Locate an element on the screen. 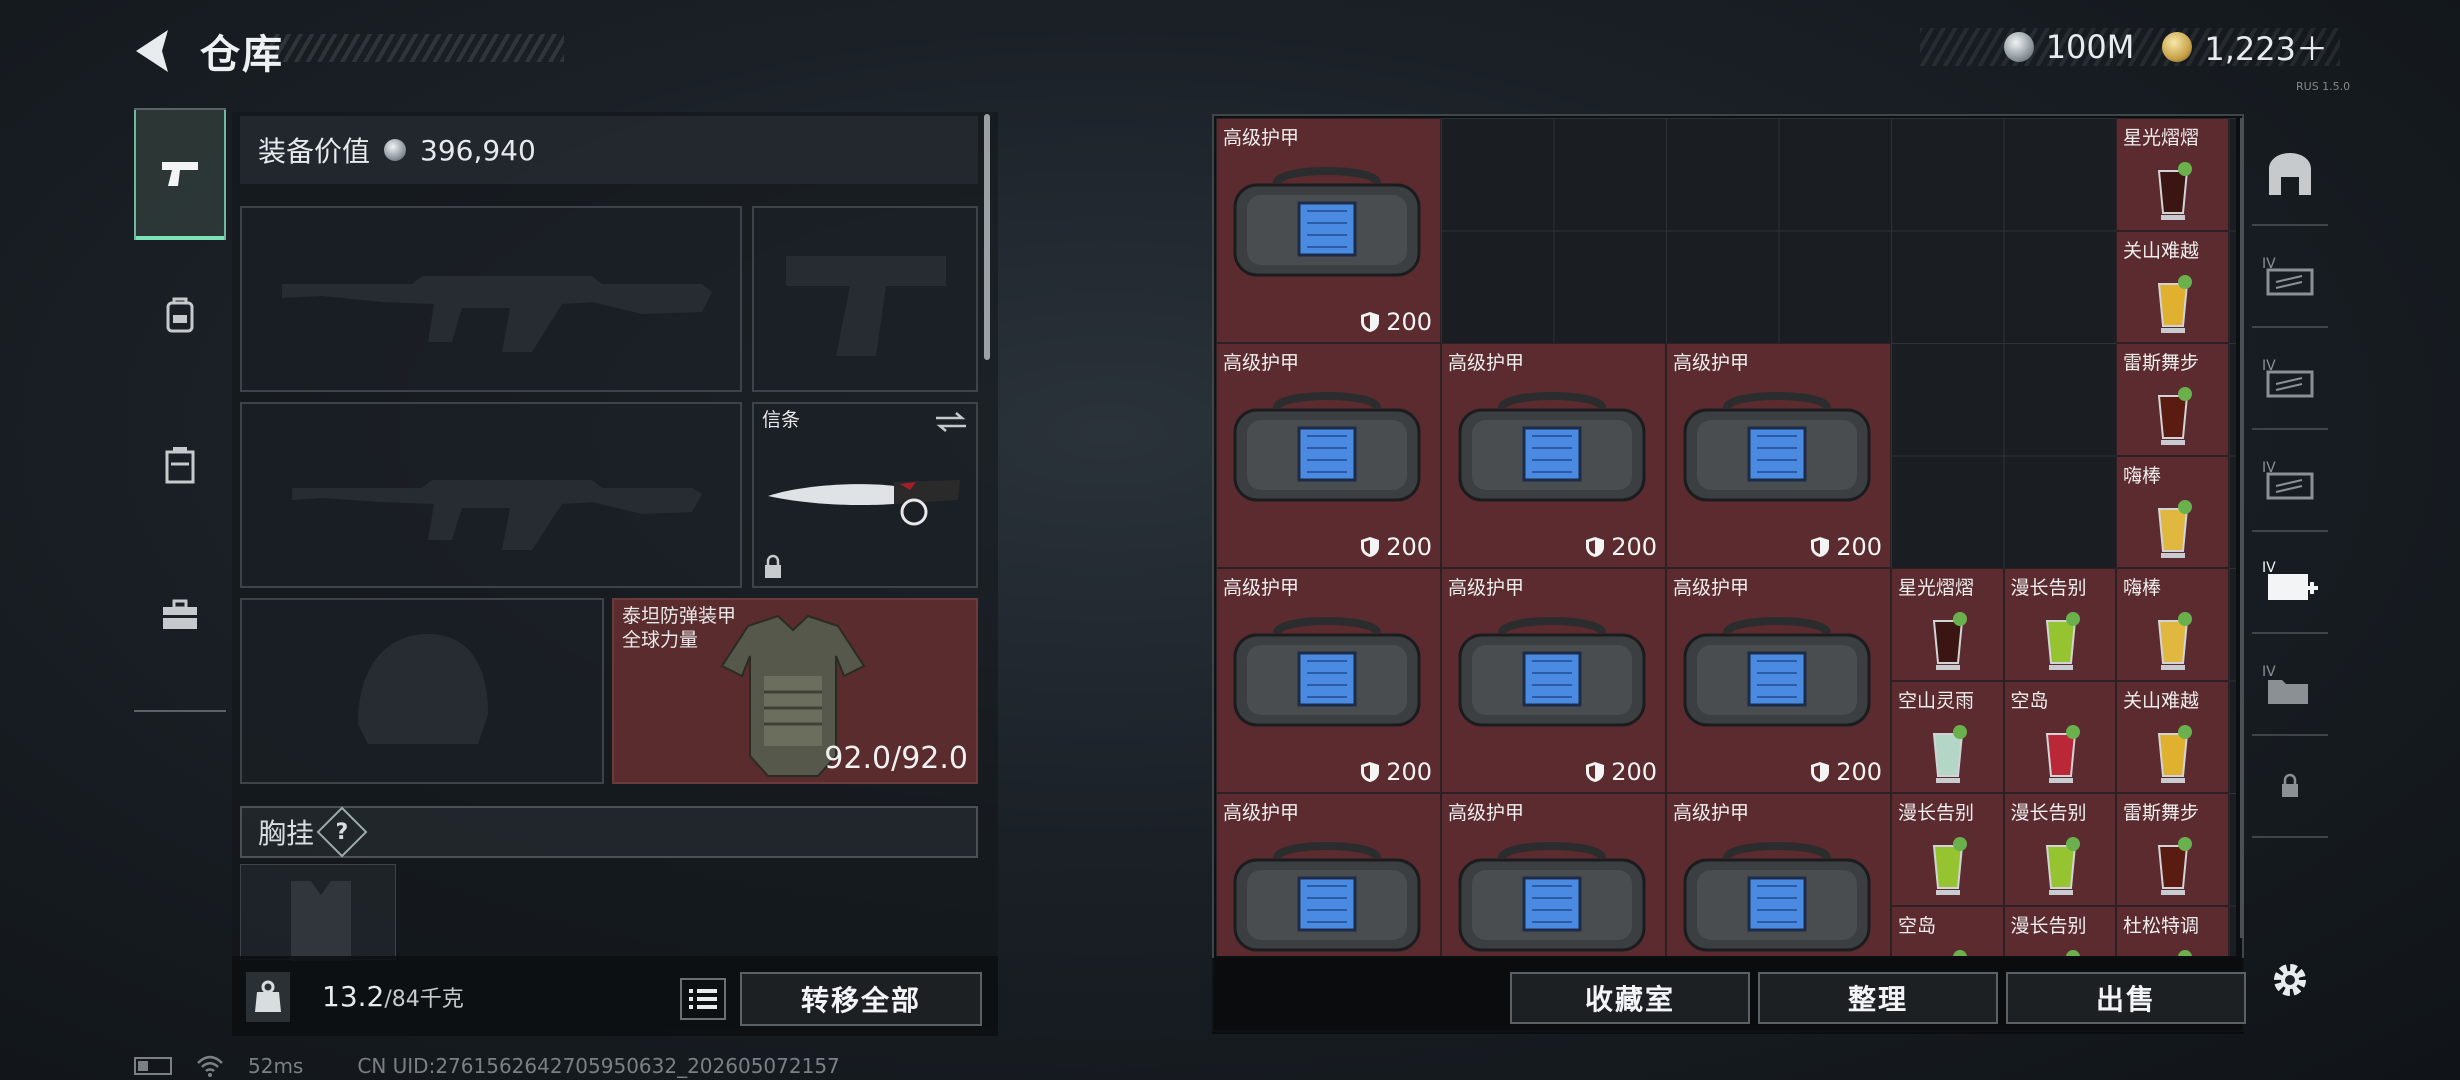  help-text: ? is located at coordinates (342, 832).